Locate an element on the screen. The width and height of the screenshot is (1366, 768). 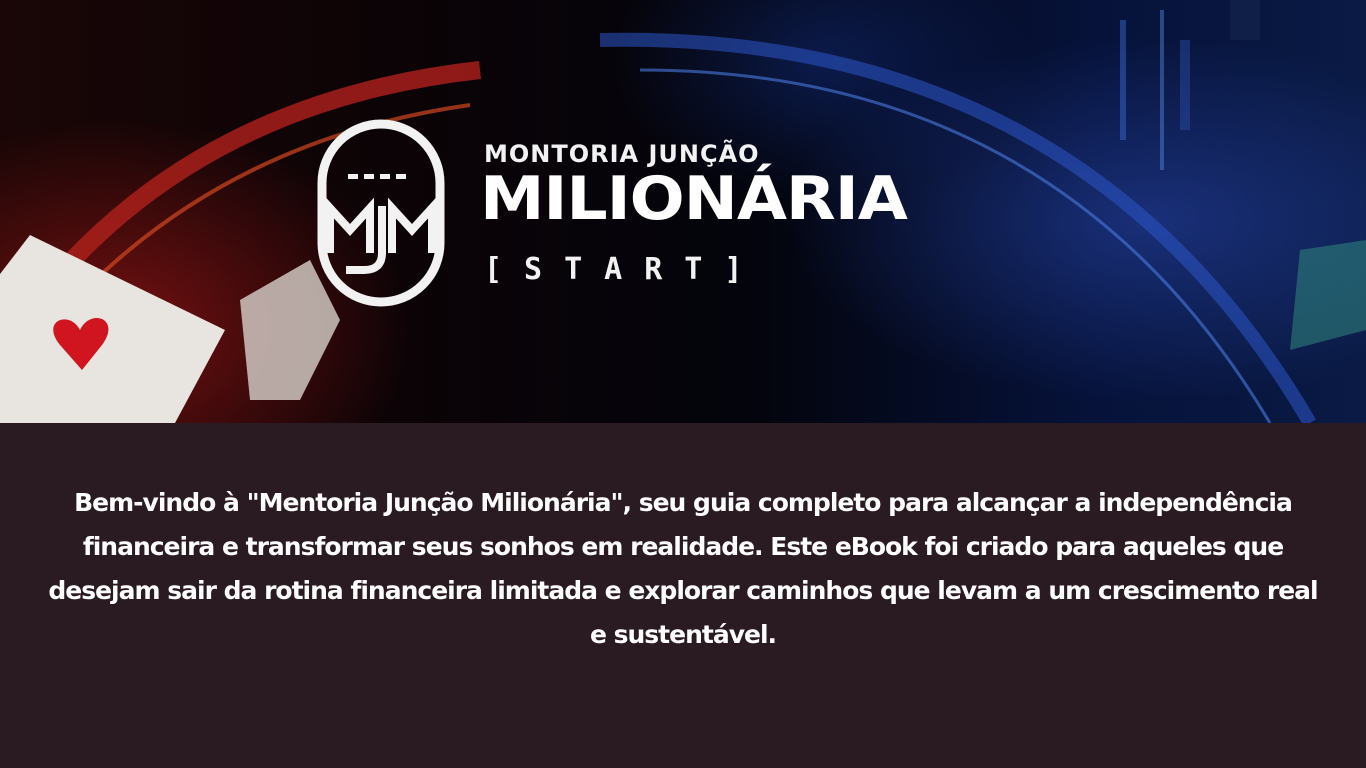
mjm-monogram-icon is located at coordinates (381, 213).